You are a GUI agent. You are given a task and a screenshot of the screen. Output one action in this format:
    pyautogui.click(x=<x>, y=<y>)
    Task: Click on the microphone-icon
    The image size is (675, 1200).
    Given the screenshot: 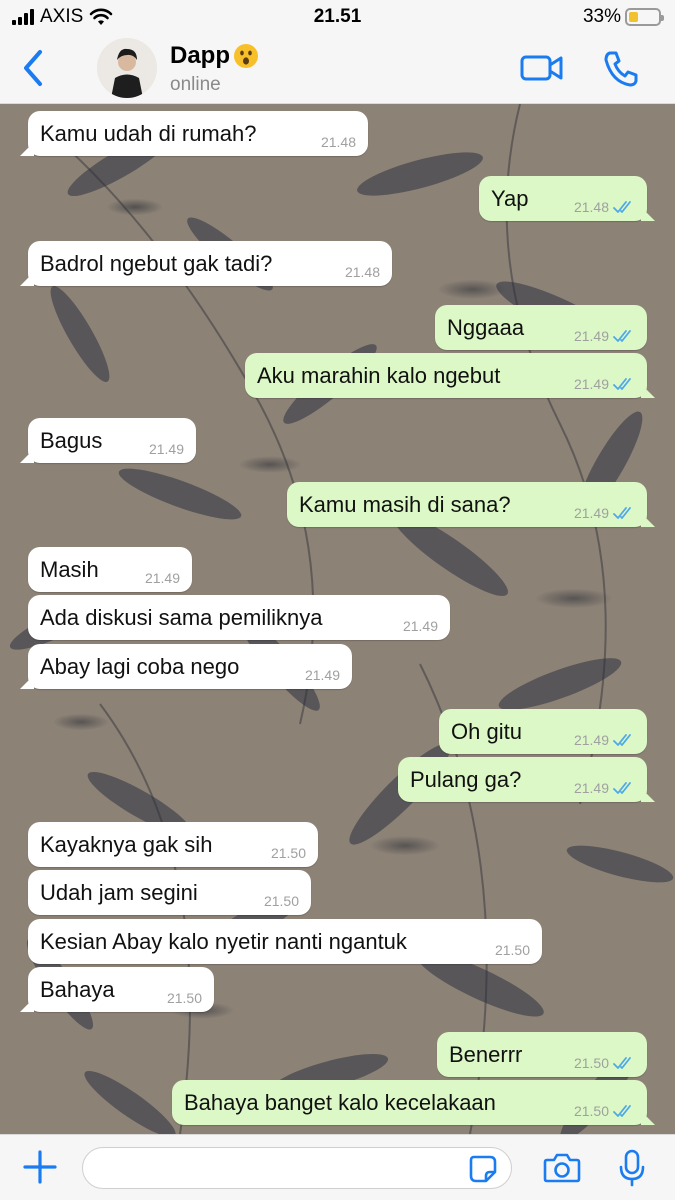 What is the action you would take?
    pyautogui.click(x=632, y=1168)
    